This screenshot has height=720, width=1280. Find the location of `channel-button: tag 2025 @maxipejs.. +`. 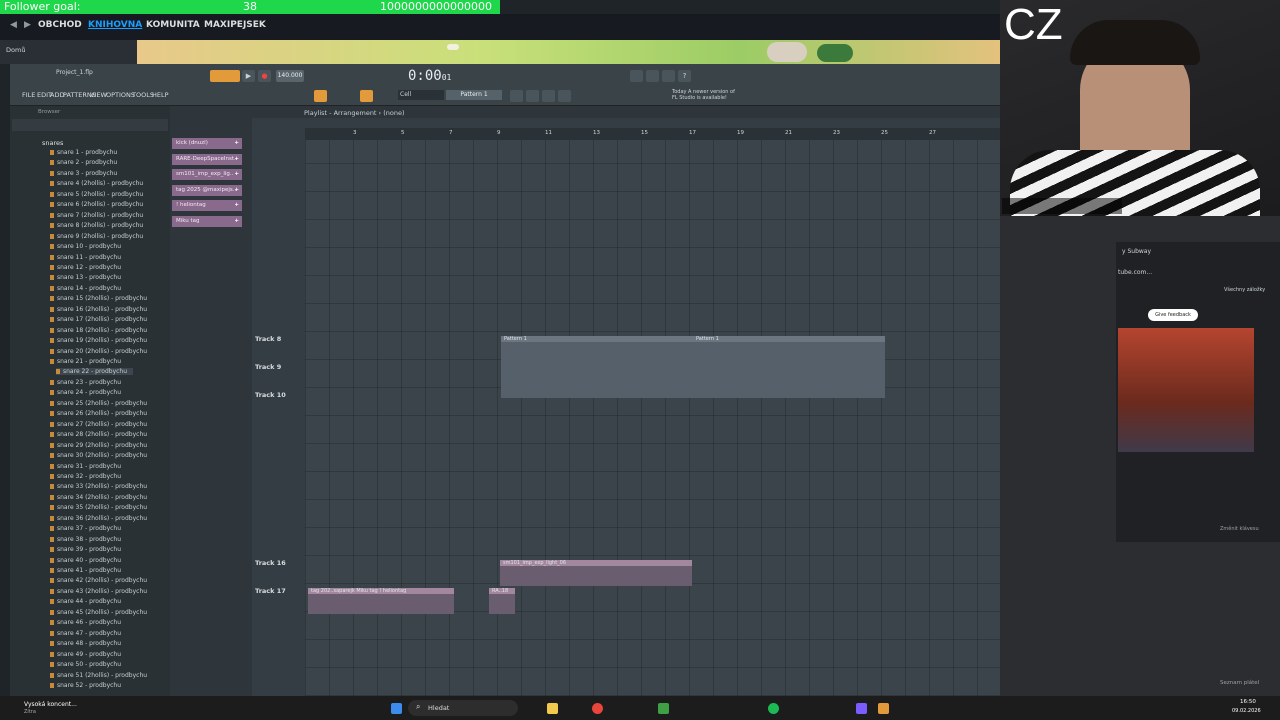

channel-button: tag 2025 @maxipejs.. + is located at coordinates (207, 190).